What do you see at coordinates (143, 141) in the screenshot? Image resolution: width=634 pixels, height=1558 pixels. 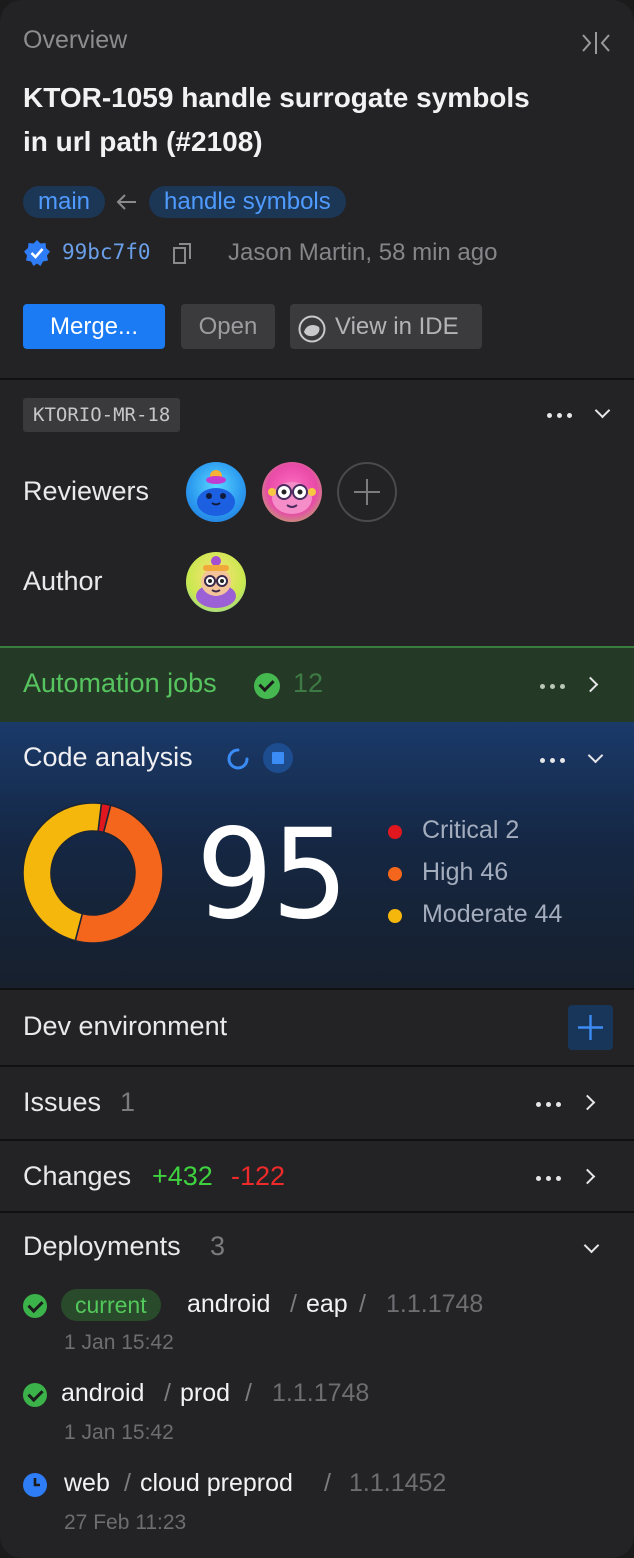 I see `page-title-line2: in url path (#2108)` at bounding box center [143, 141].